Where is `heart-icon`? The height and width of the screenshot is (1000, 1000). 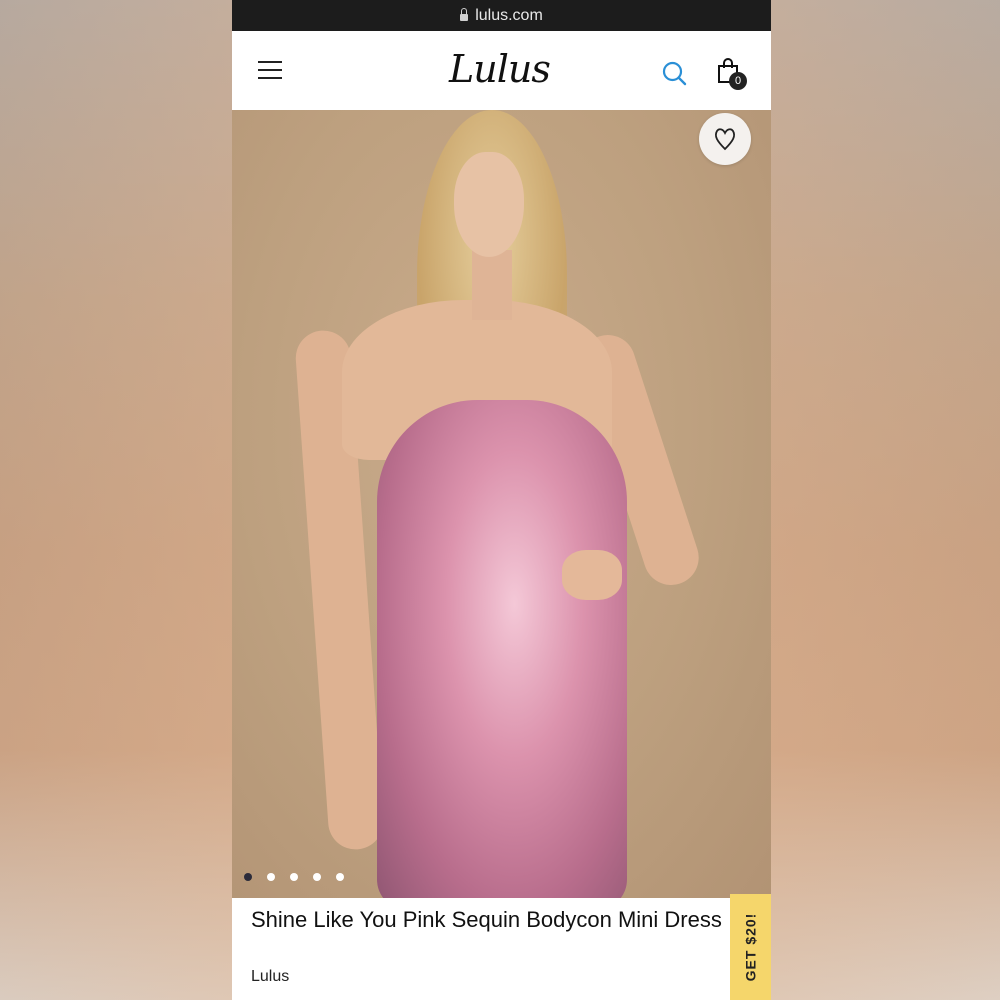
heart-icon is located at coordinates (725, 139).